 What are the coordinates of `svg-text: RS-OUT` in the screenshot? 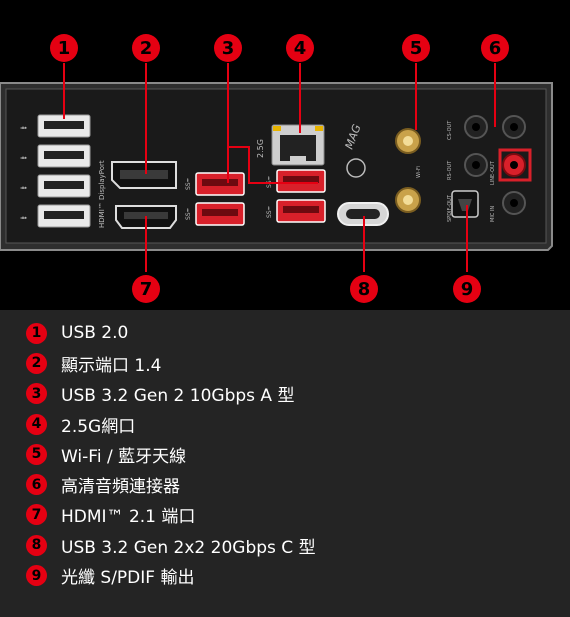 It's located at (450, 170).